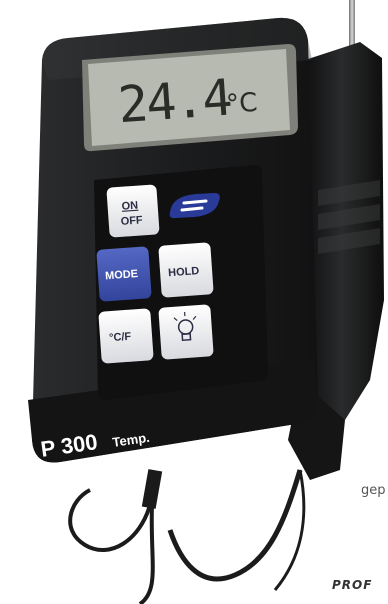  What do you see at coordinates (131, 221) in the screenshot?
I see `off-label: OFF` at bounding box center [131, 221].